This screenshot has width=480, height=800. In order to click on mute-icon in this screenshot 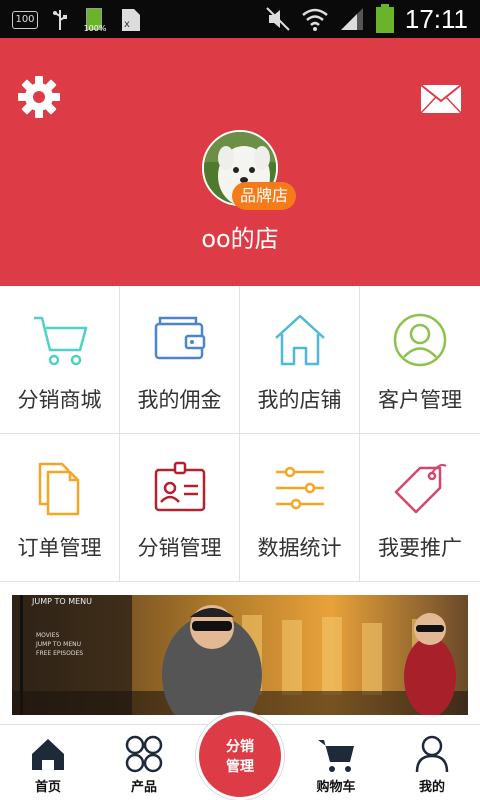, I will do `click(278, 19)`.